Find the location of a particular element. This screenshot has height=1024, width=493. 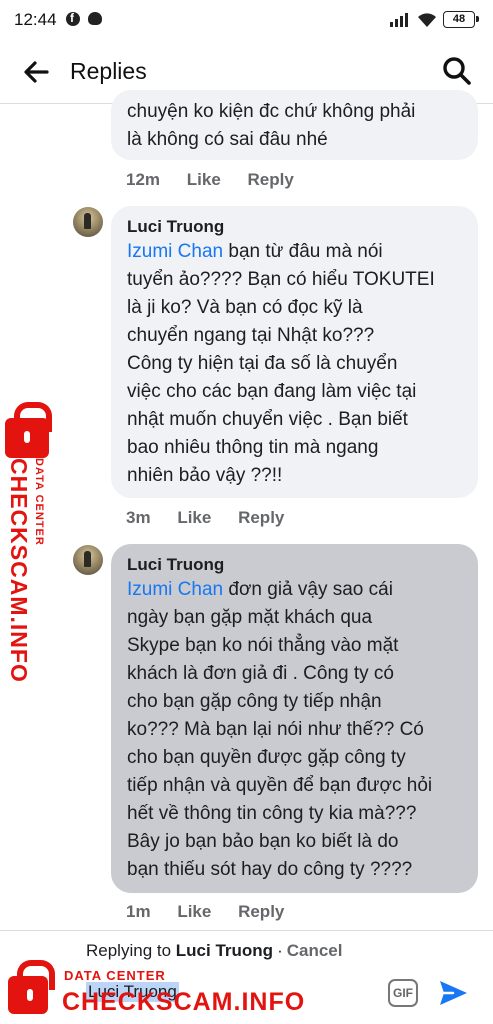

wifi-icon is located at coordinates (427, 20).